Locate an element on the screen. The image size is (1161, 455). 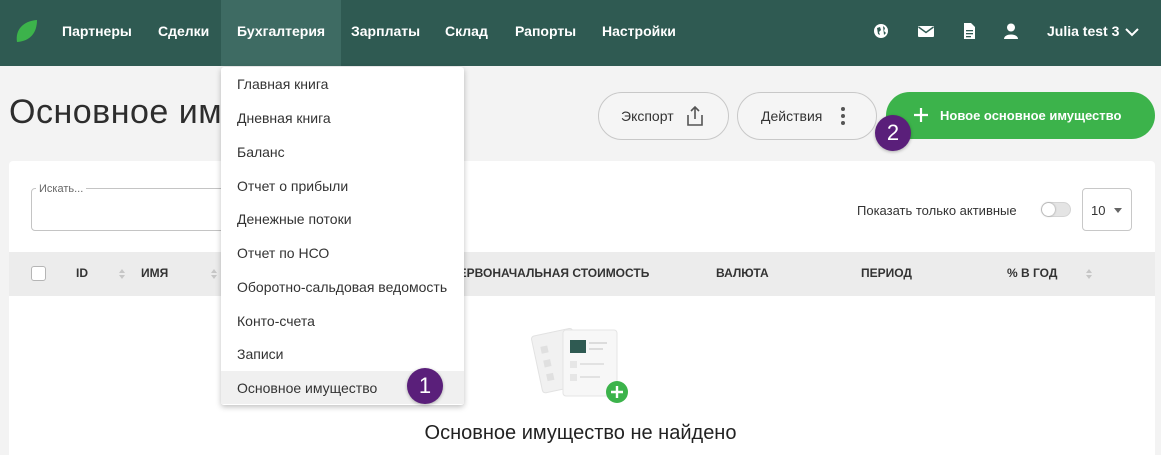
empty-state-message: Основное имущество не найдено is located at coordinates (580, 433).